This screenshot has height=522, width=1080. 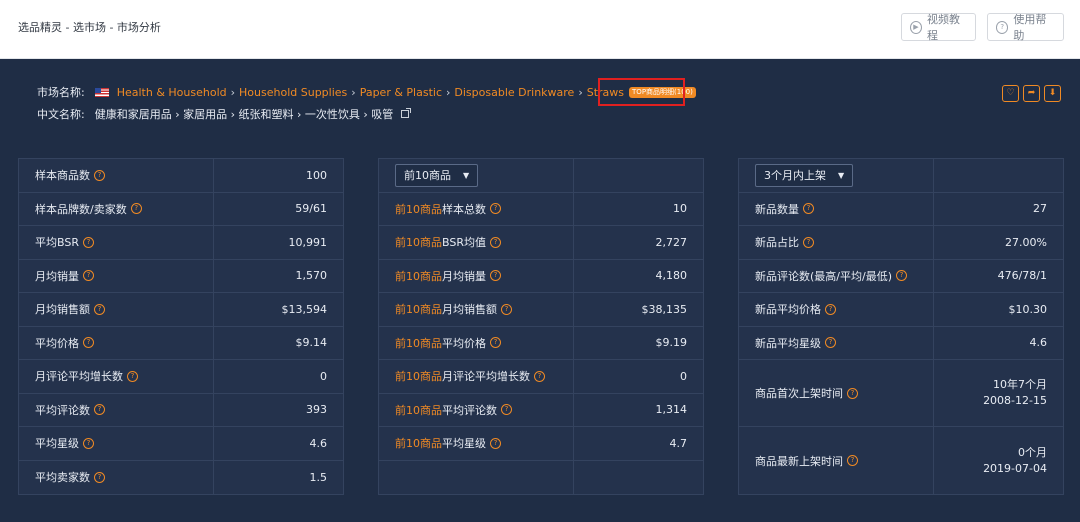 I want to click on top-n-select: 前10商品 ▼, so click(x=437, y=175).